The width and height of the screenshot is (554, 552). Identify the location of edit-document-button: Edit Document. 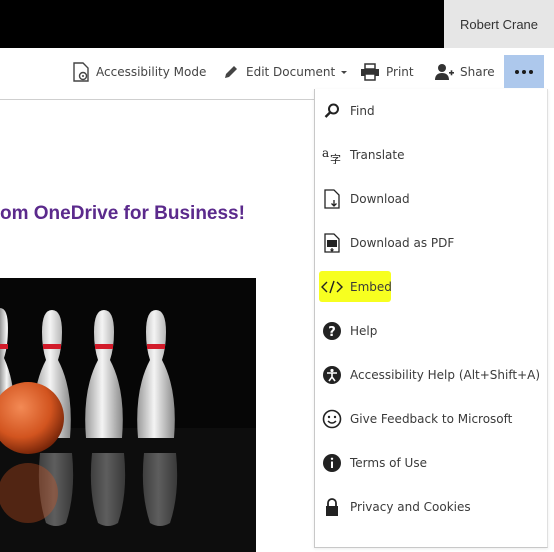
(288, 72).